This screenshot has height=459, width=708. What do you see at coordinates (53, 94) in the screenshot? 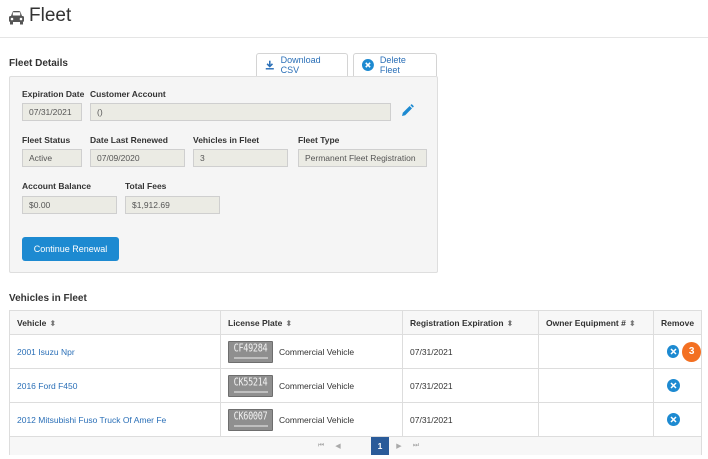
I see `expiration-date-label: Expiration Date` at bounding box center [53, 94].